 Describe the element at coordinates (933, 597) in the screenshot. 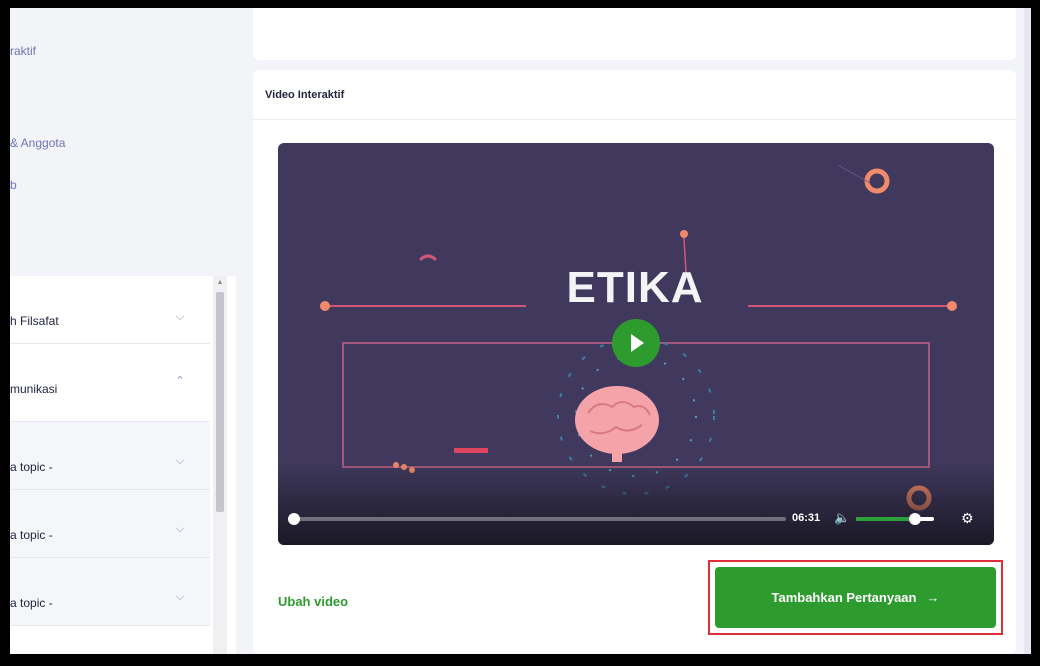

I see `arrow-right-icon: →` at that location.